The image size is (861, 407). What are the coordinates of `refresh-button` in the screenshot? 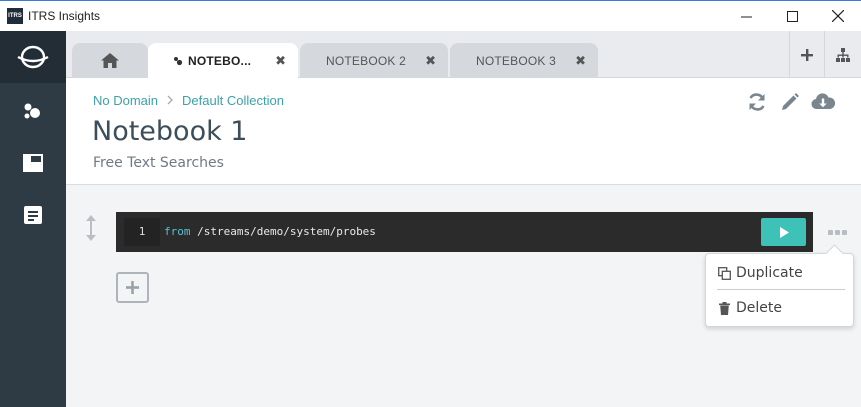 It's located at (757, 102).